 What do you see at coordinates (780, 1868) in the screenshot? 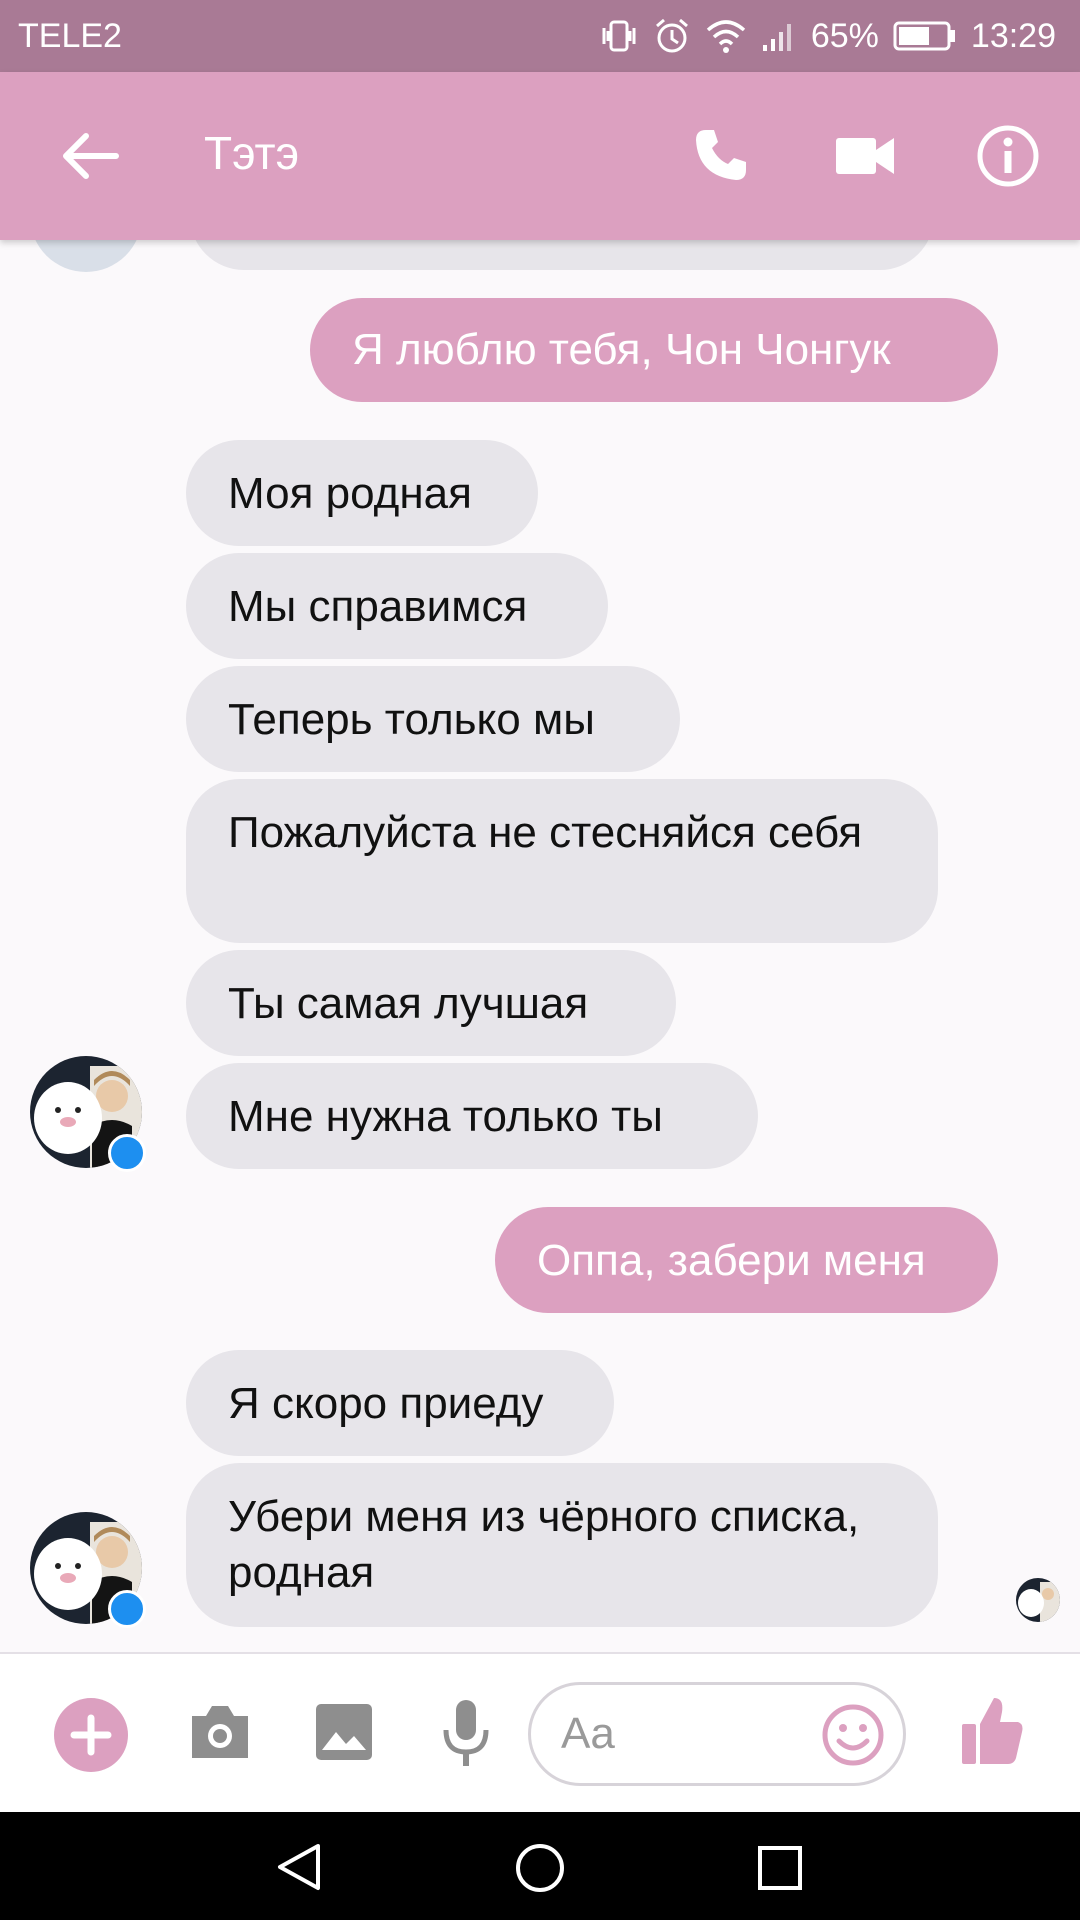
I see `nav-recents-icon` at bounding box center [780, 1868].